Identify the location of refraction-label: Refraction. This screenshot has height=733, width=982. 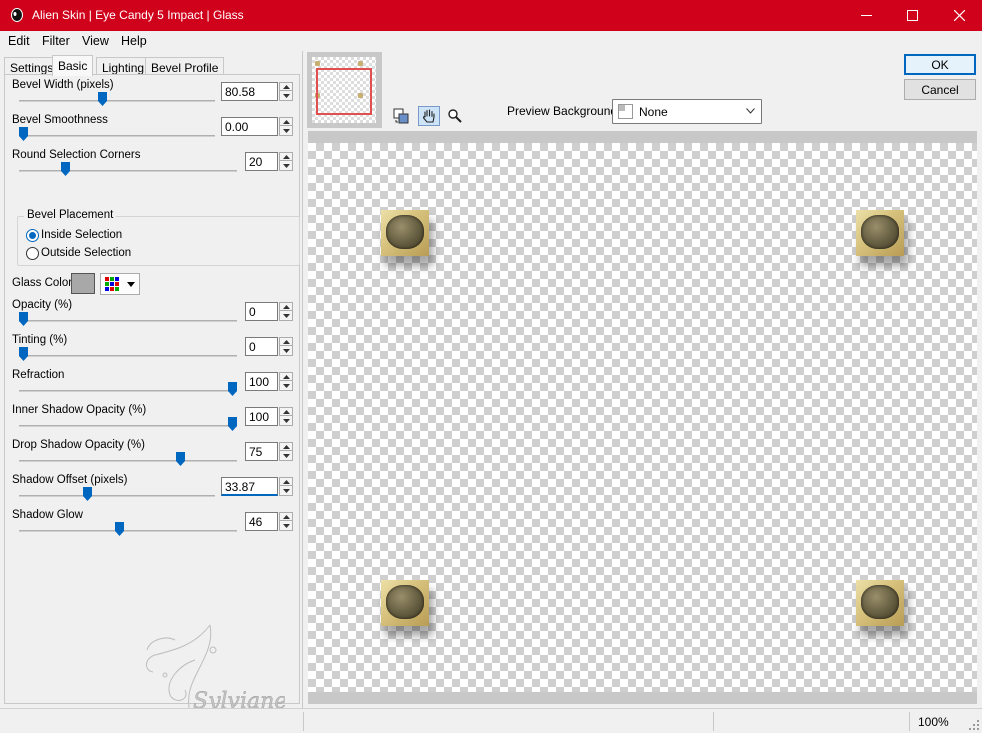
(38, 375).